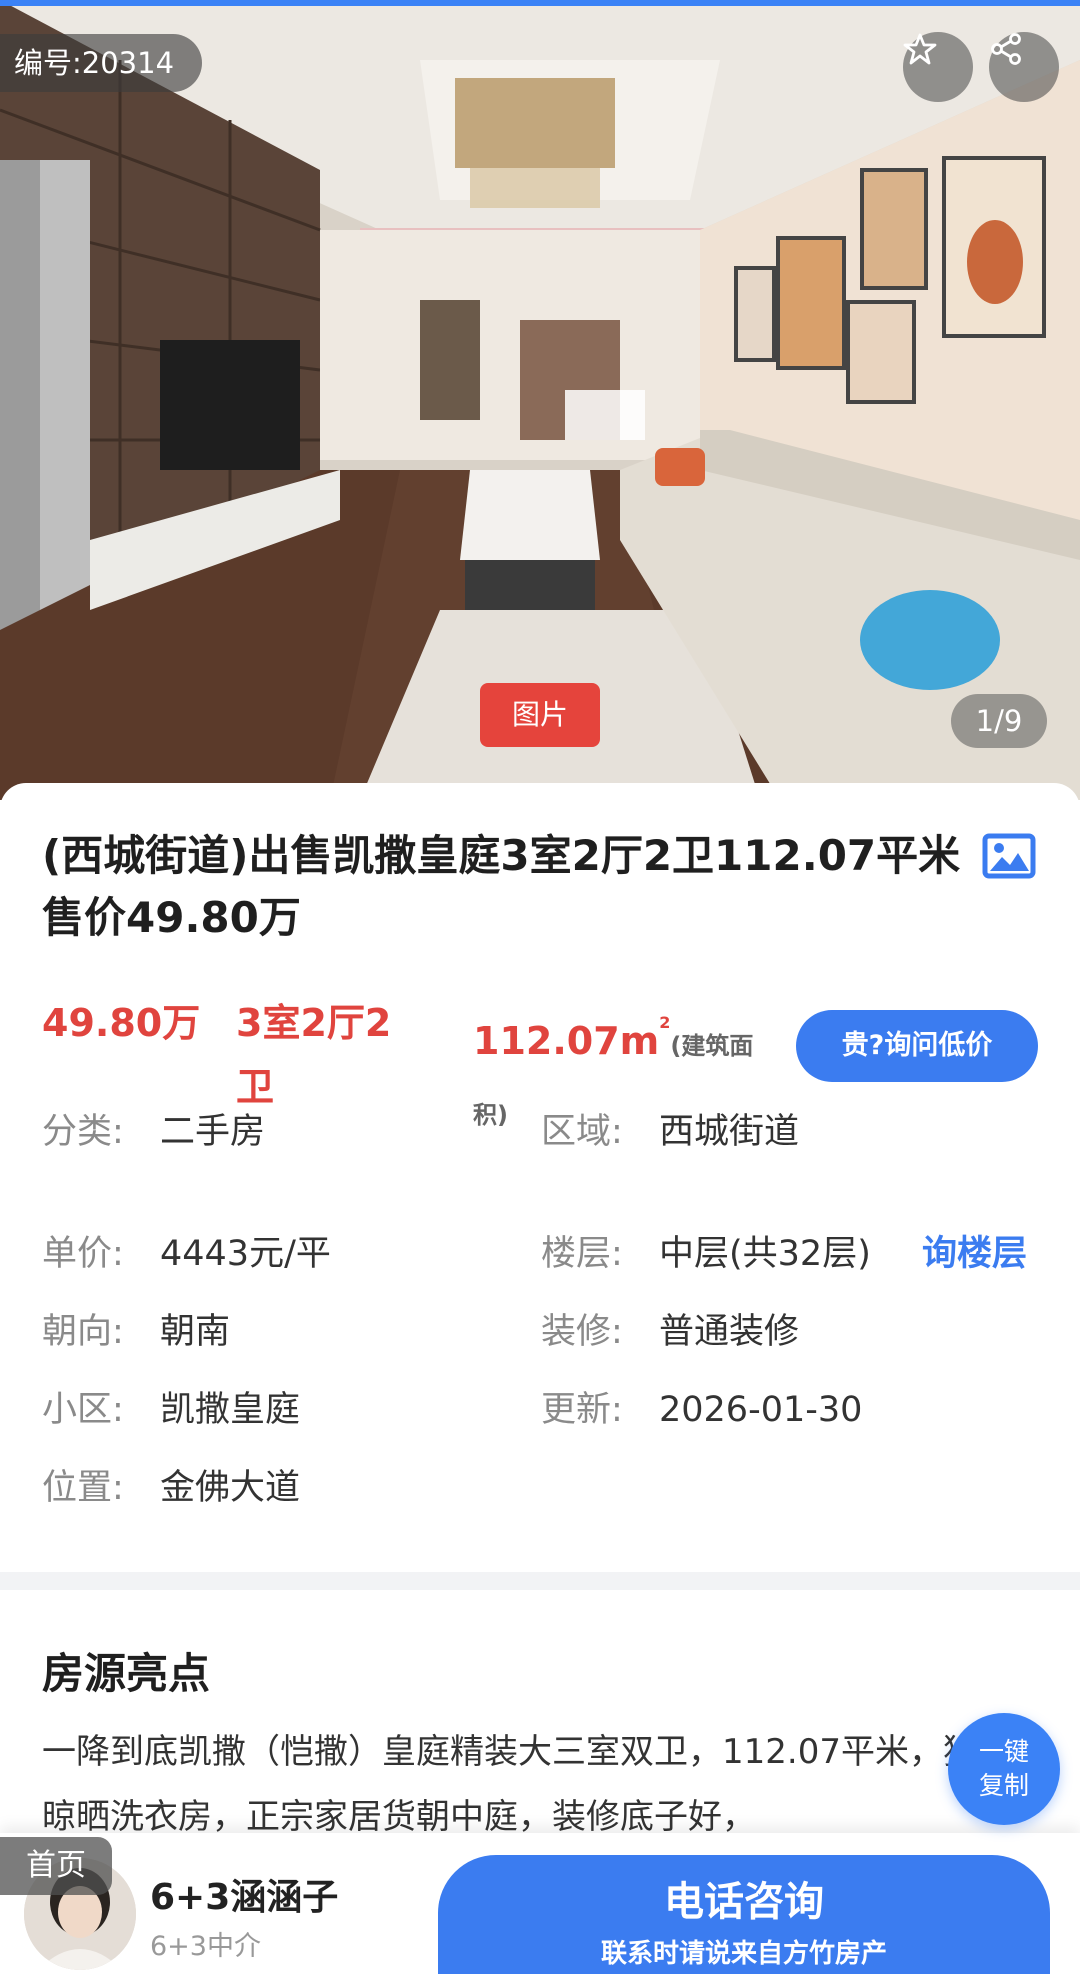  I want to click on info-label: 位置:, so click(83, 1488).